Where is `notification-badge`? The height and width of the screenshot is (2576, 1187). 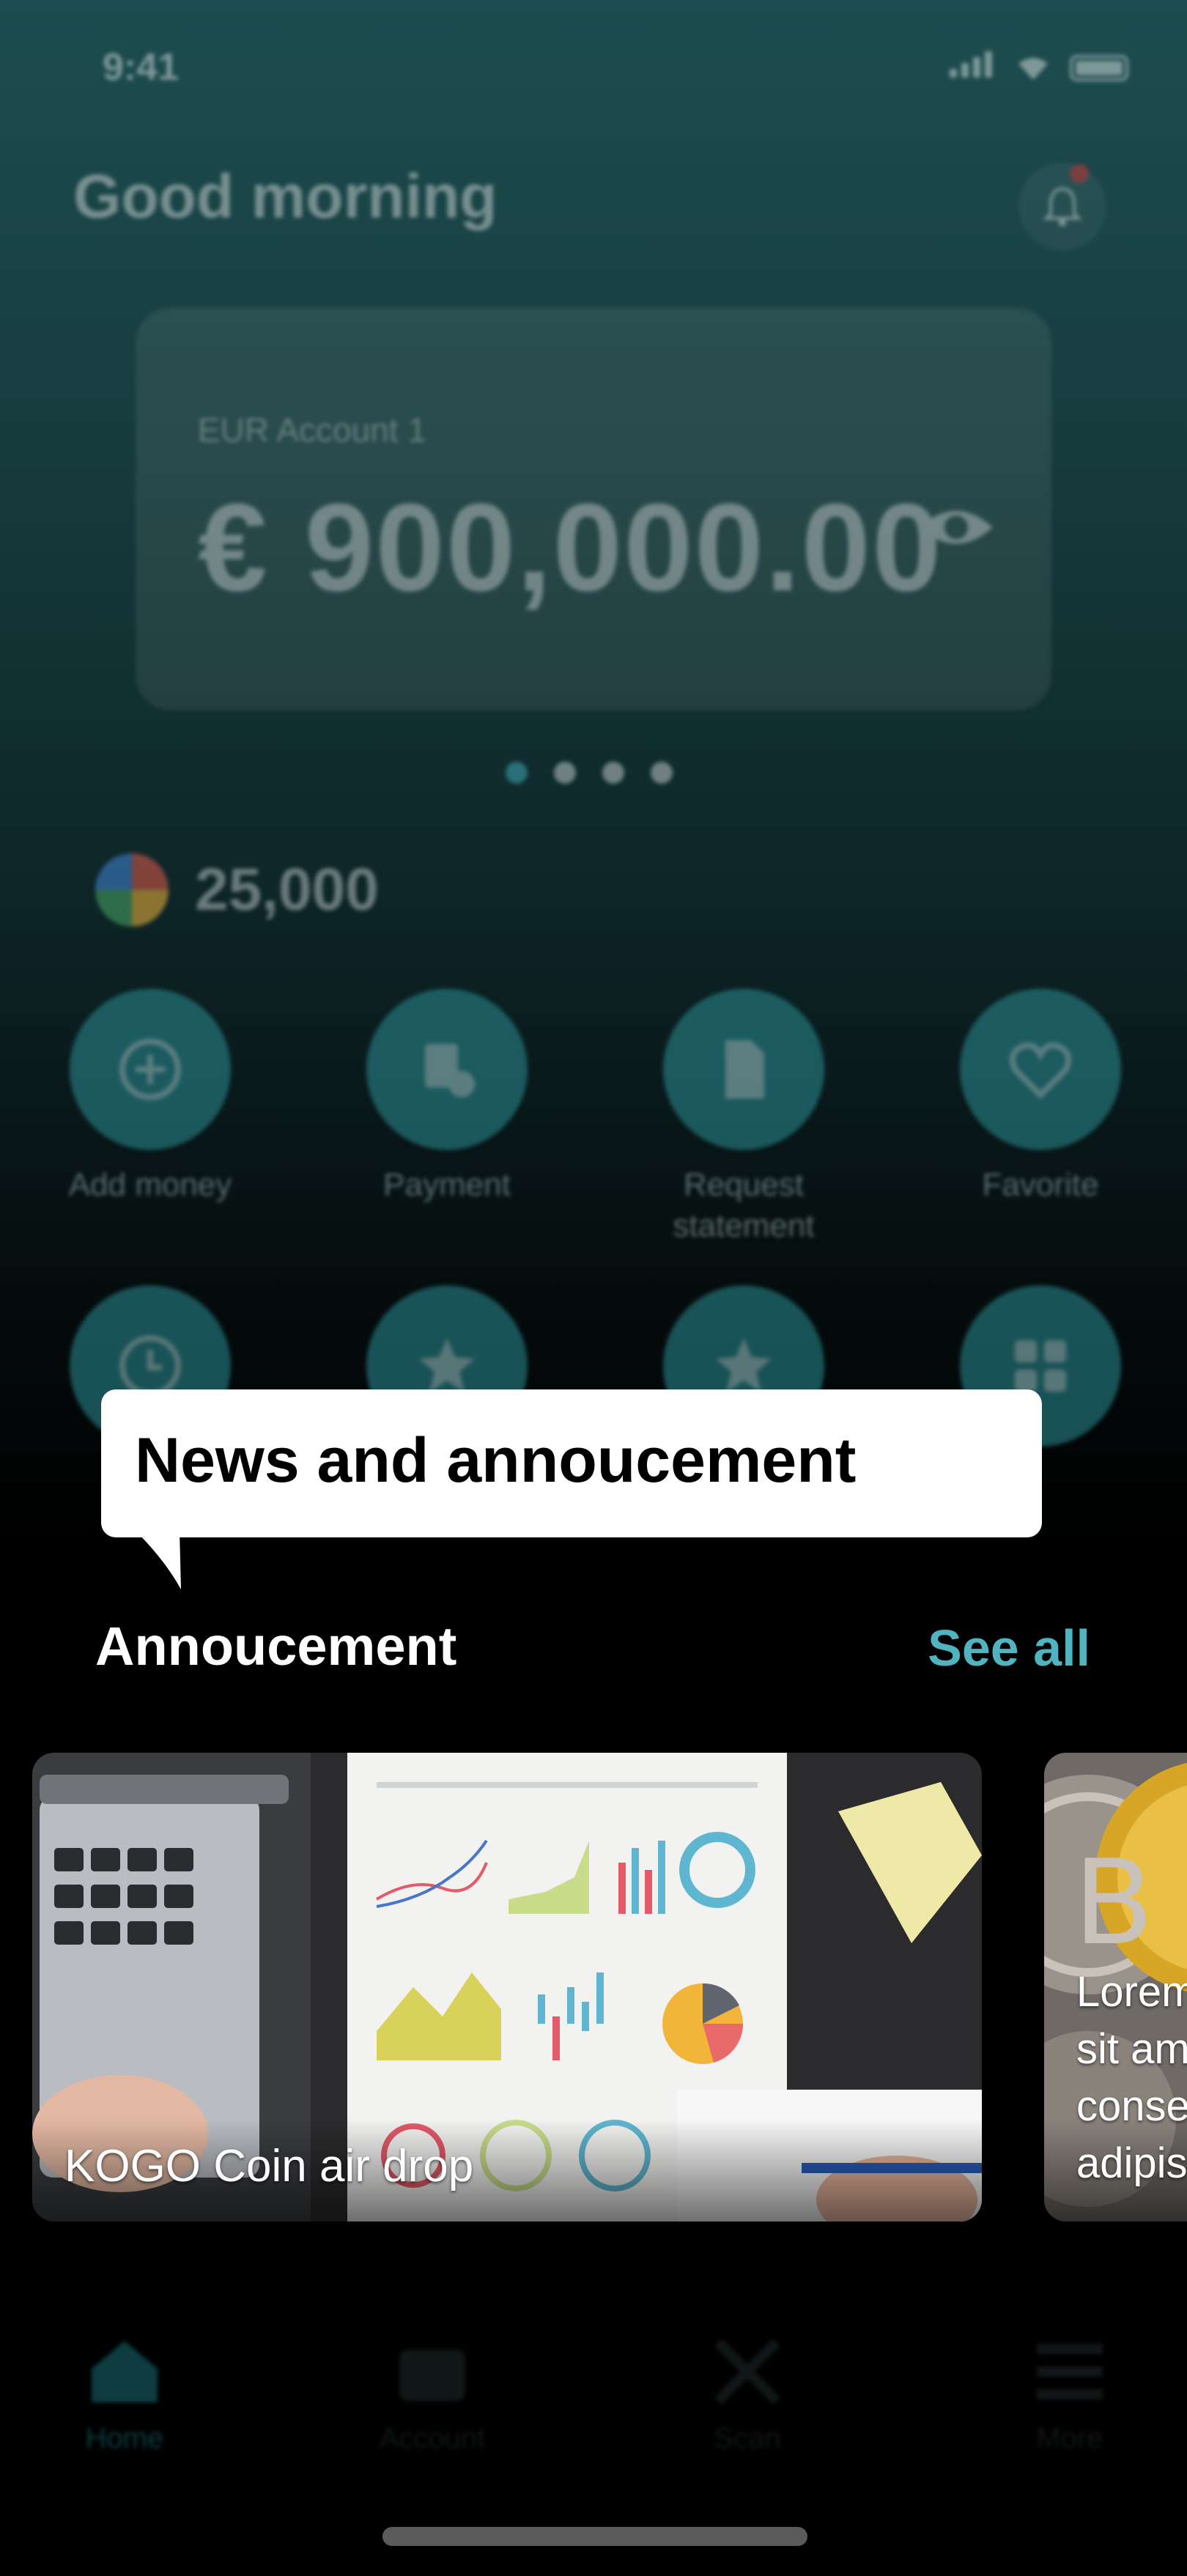 notification-badge is located at coordinates (1079, 173).